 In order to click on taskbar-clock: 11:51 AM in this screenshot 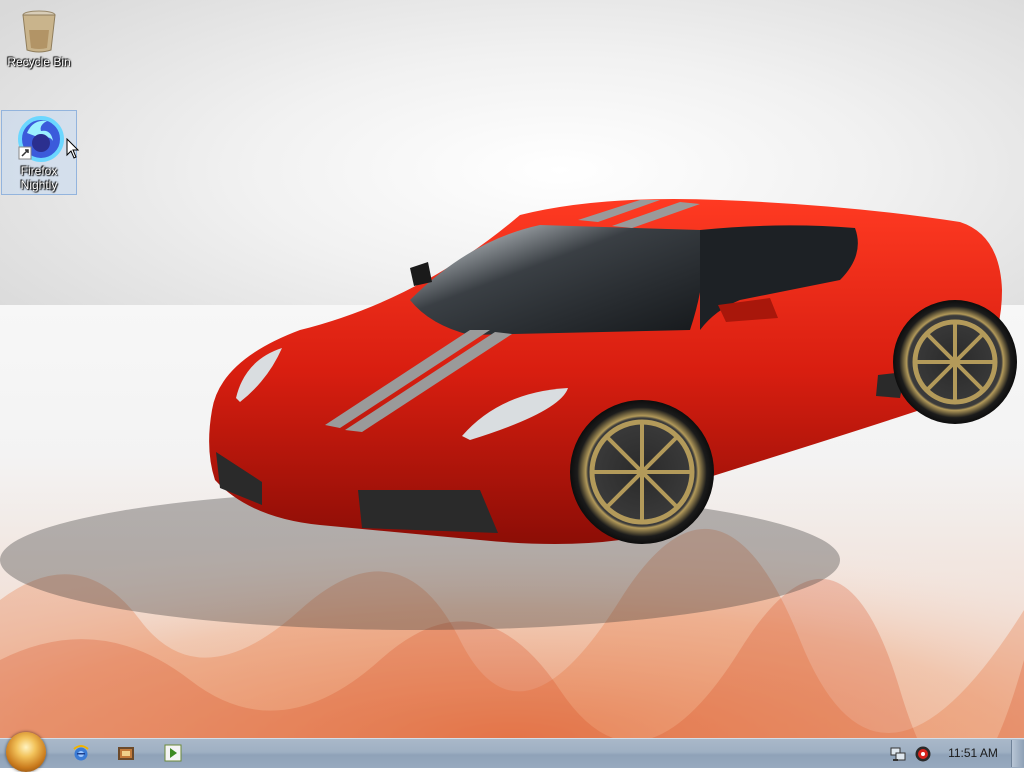, I will do `click(973, 753)`.